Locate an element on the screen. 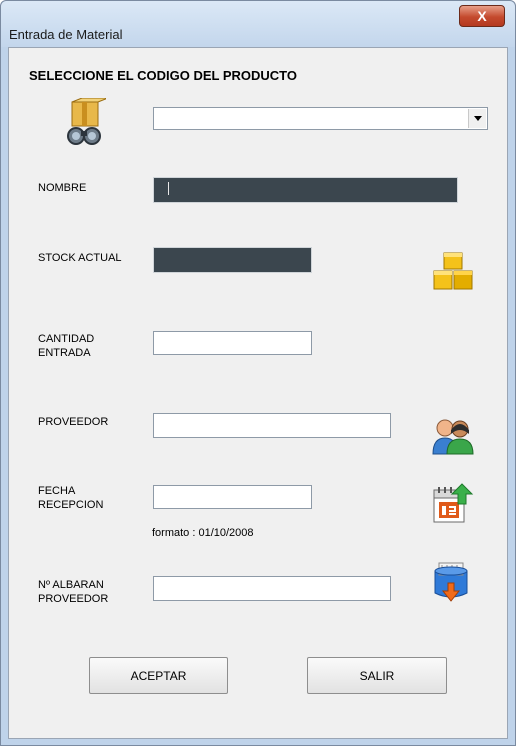  proveedor-label: PROVEEDOR is located at coordinates (73, 422).